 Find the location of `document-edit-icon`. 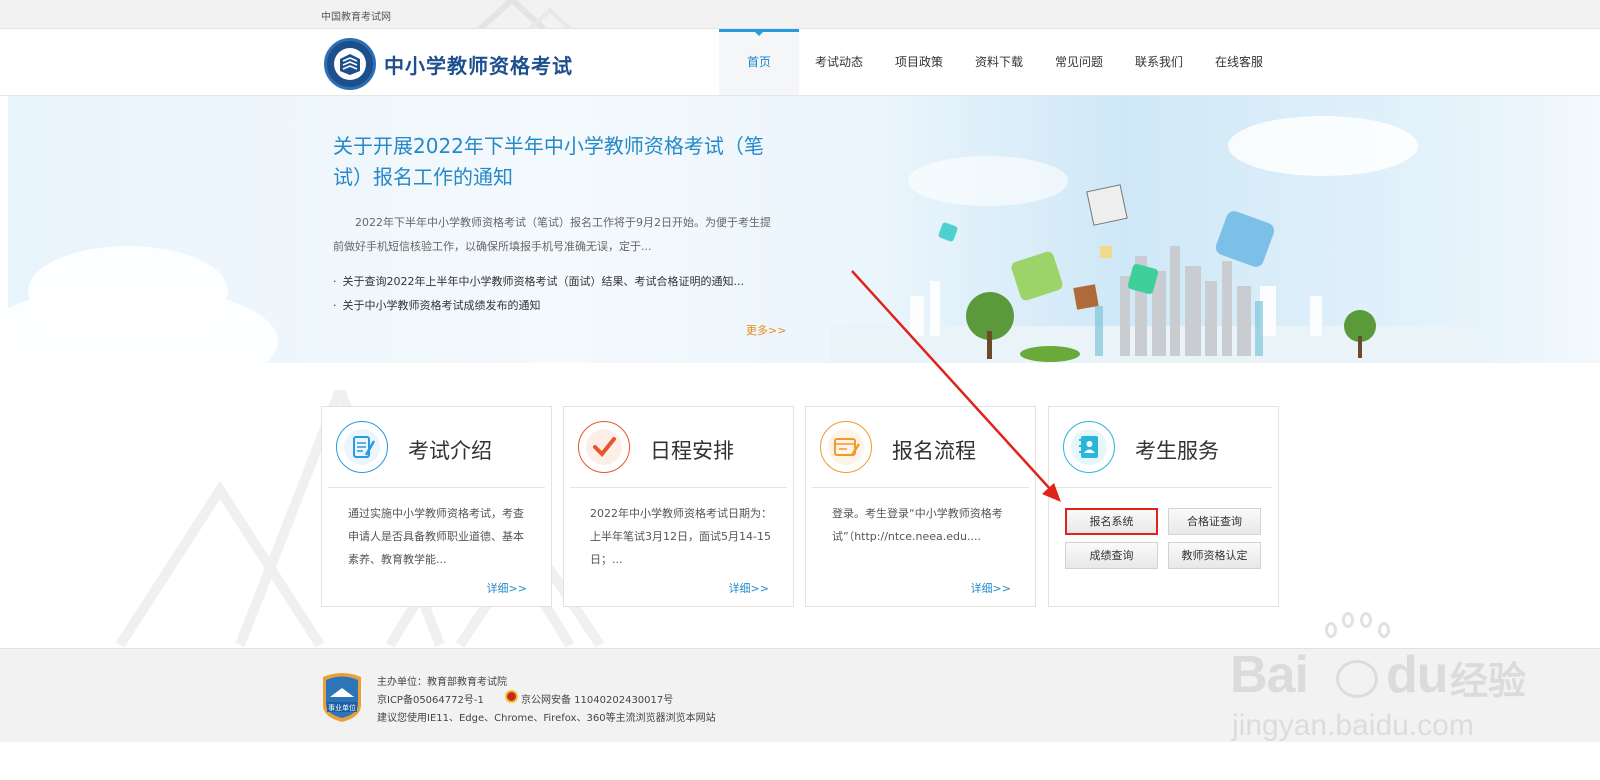

document-edit-icon is located at coordinates (362, 447).